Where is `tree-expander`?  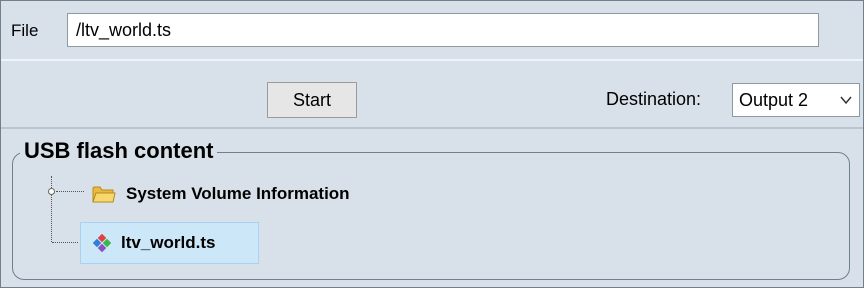
tree-expander is located at coordinates (51, 191).